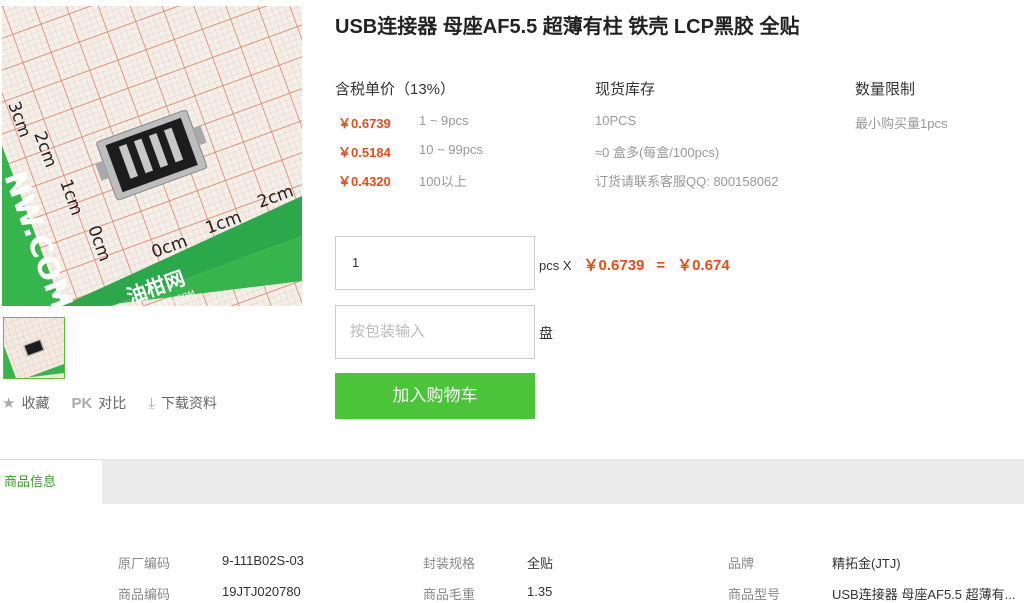 The image size is (1024, 603). I want to click on star-icon: ★, so click(9, 403).